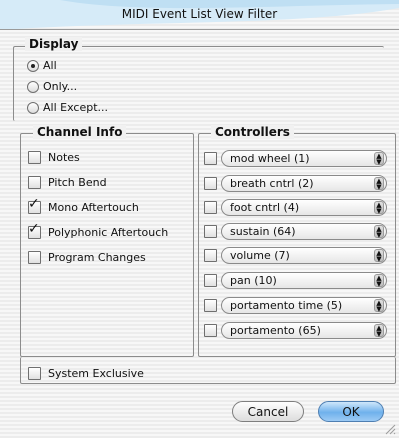 The image size is (399, 438). I want to click on controller-select: foot cntrl (4) ▲ ▼, so click(304, 207).